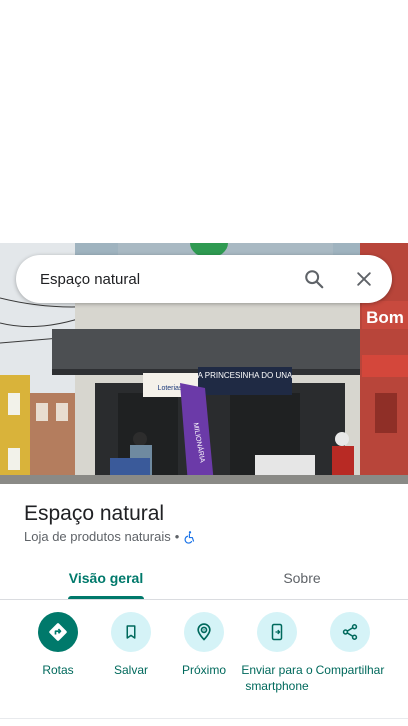 This screenshot has height=726, width=408. I want to click on send-to-phone-label: Enviar para o smartphone, so click(277, 678).